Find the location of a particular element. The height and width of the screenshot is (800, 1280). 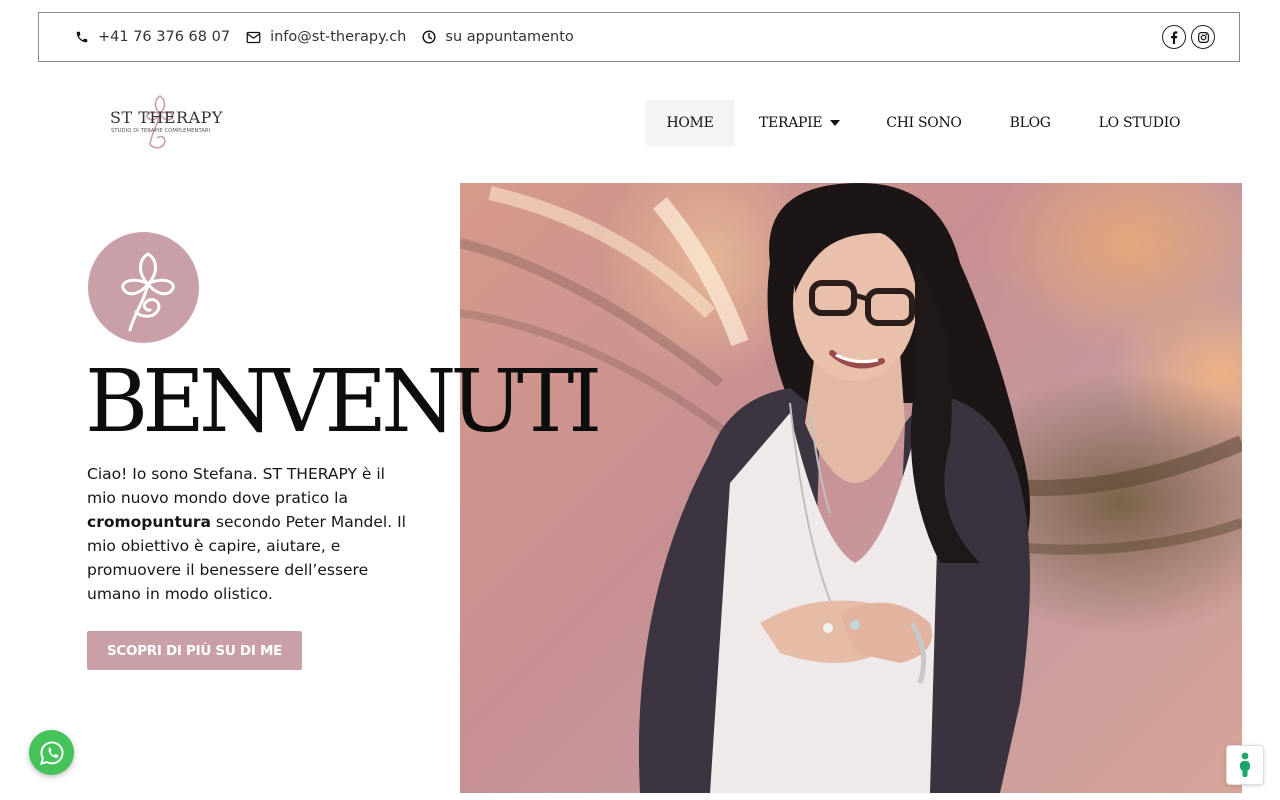

envelope-icon is located at coordinates (253, 37).